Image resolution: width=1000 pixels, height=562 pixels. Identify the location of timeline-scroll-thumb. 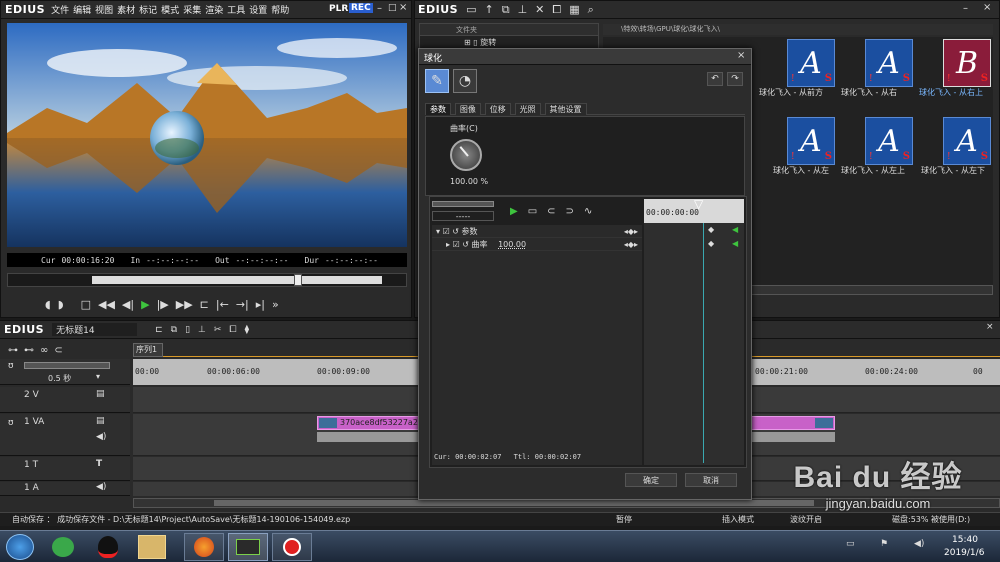
(514, 503).